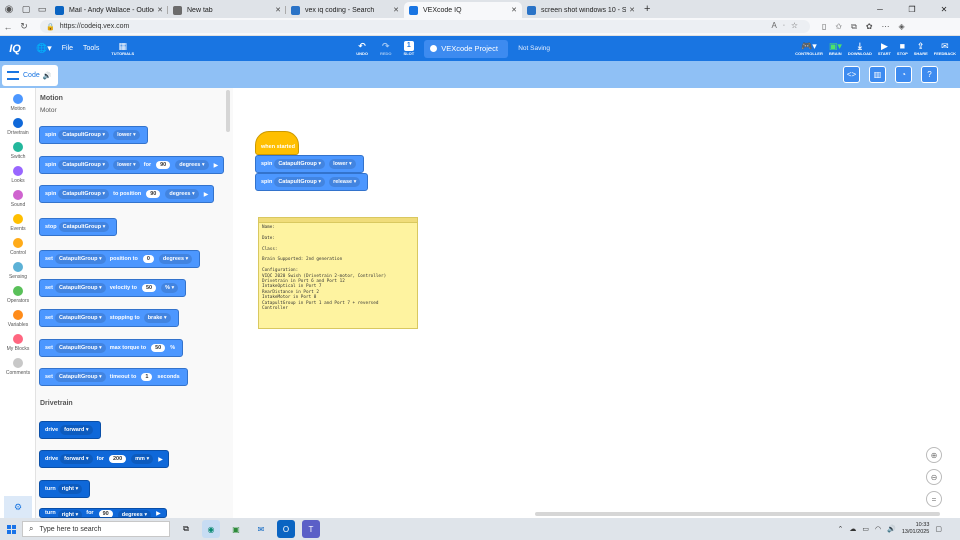 The image size is (960, 540). Describe the element at coordinates (109, 10) in the screenshot. I see `browser-tab-outlook: Mail - Andy Wallace - Outlook ✕` at that location.